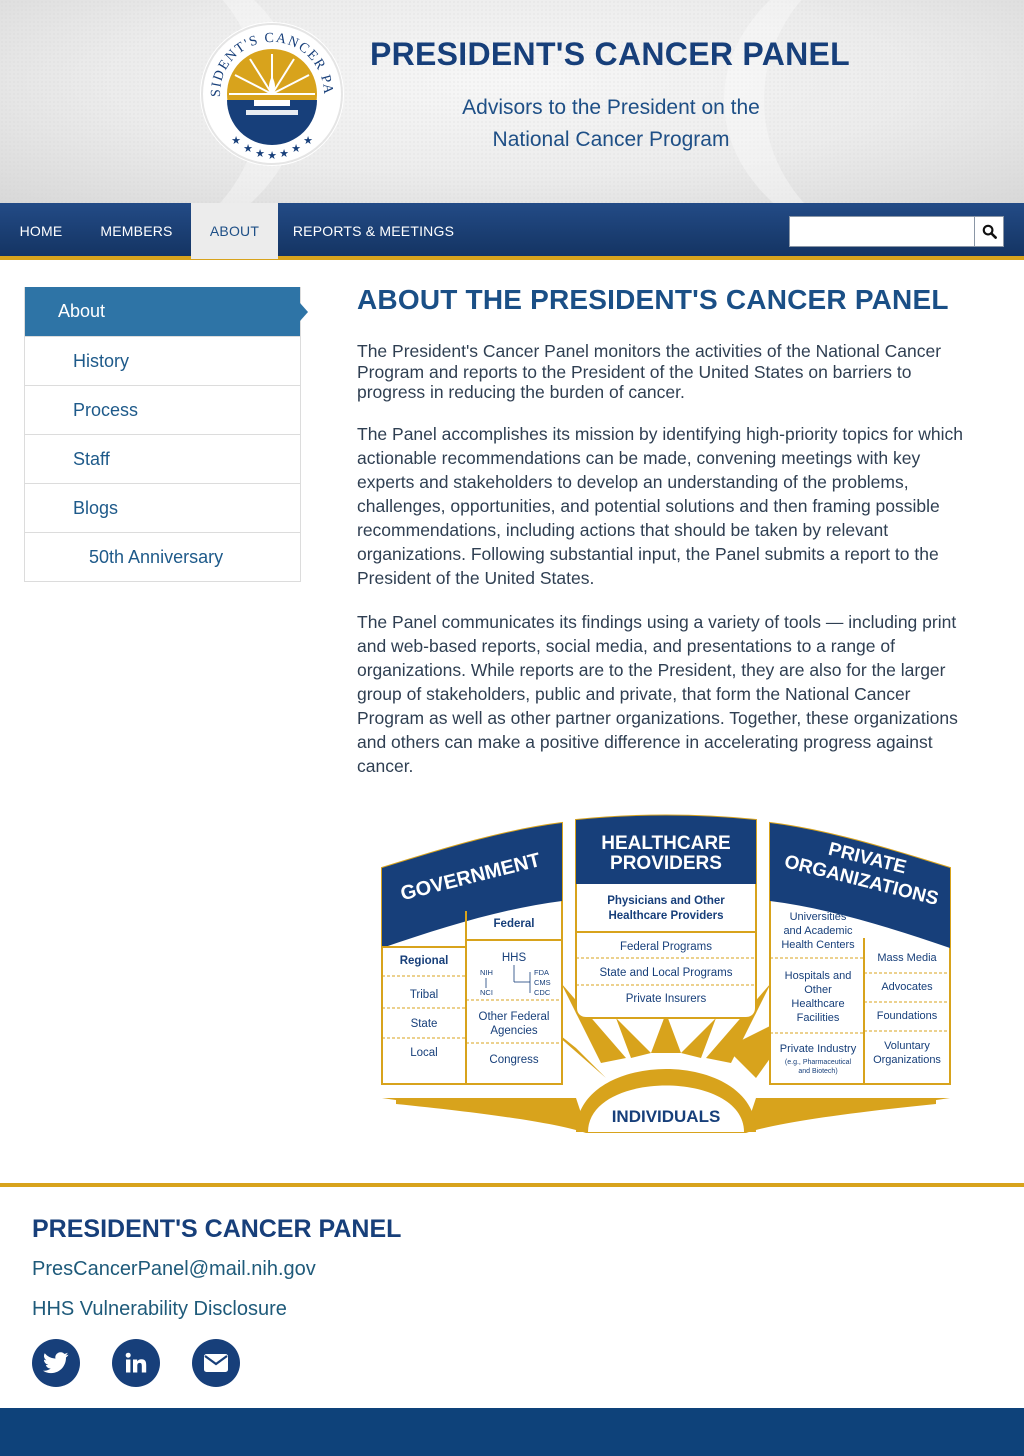  Describe the element at coordinates (907, 958) in the screenshot. I see `diagram-mass-media: Mass Media` at that location.